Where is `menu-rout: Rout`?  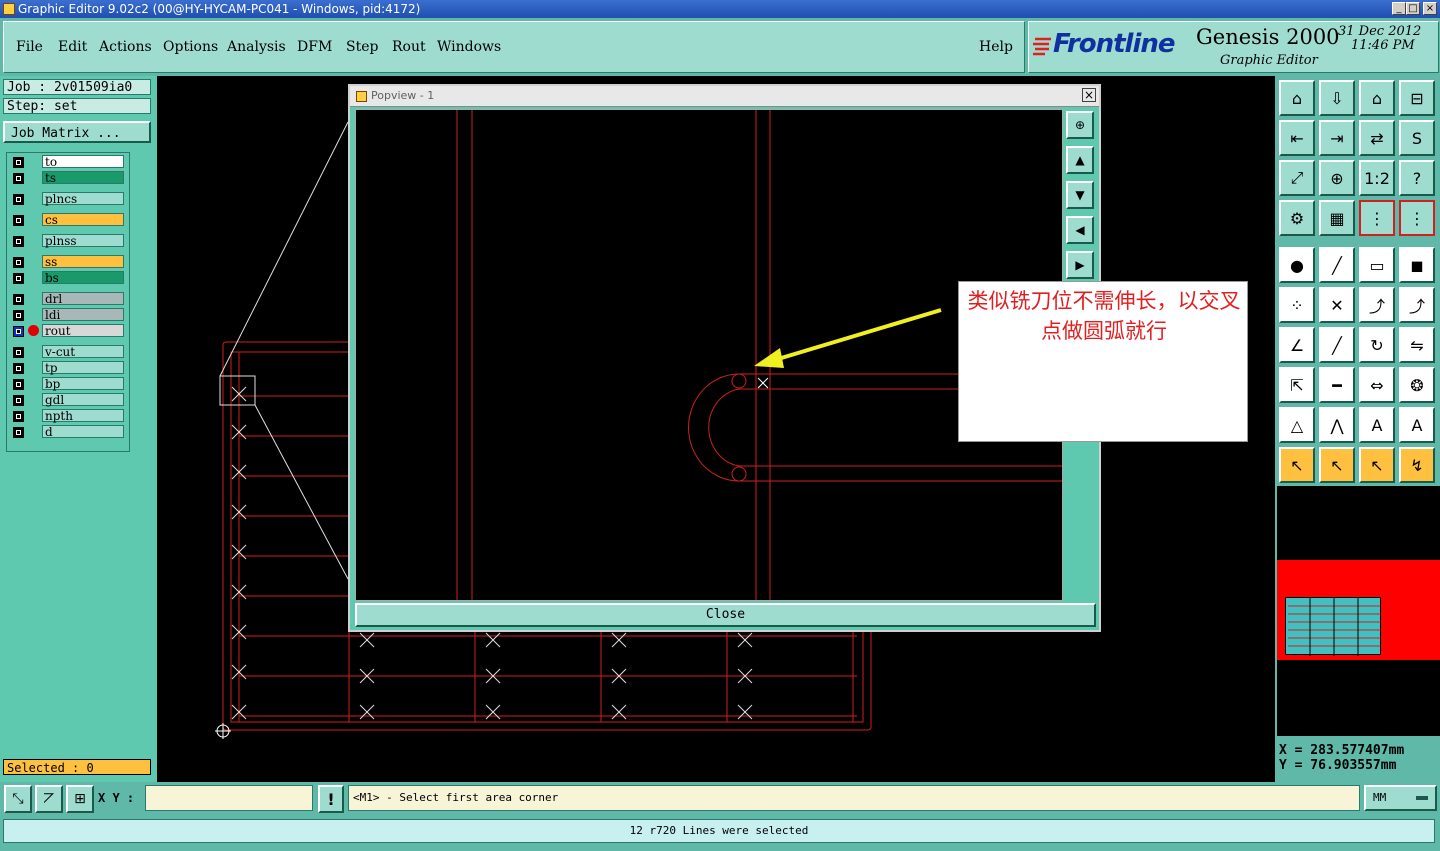
menu-rout: Rout is located at coordinates (409, 47).